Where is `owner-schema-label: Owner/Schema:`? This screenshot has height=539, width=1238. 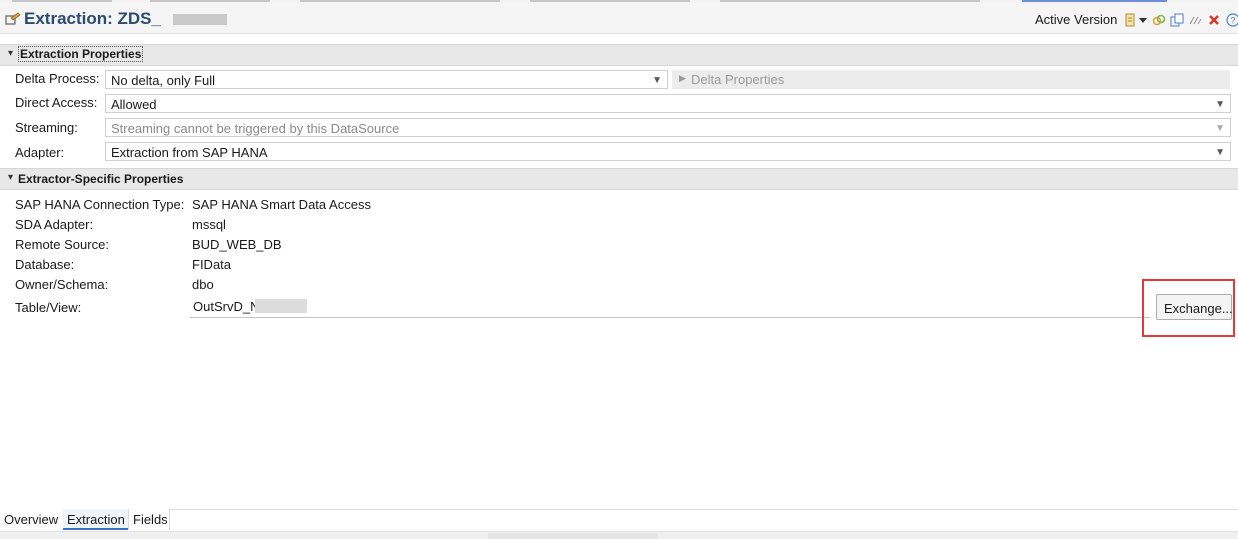 owner-schema-label: Owner/Schema: is located at coordinates (62, 284).